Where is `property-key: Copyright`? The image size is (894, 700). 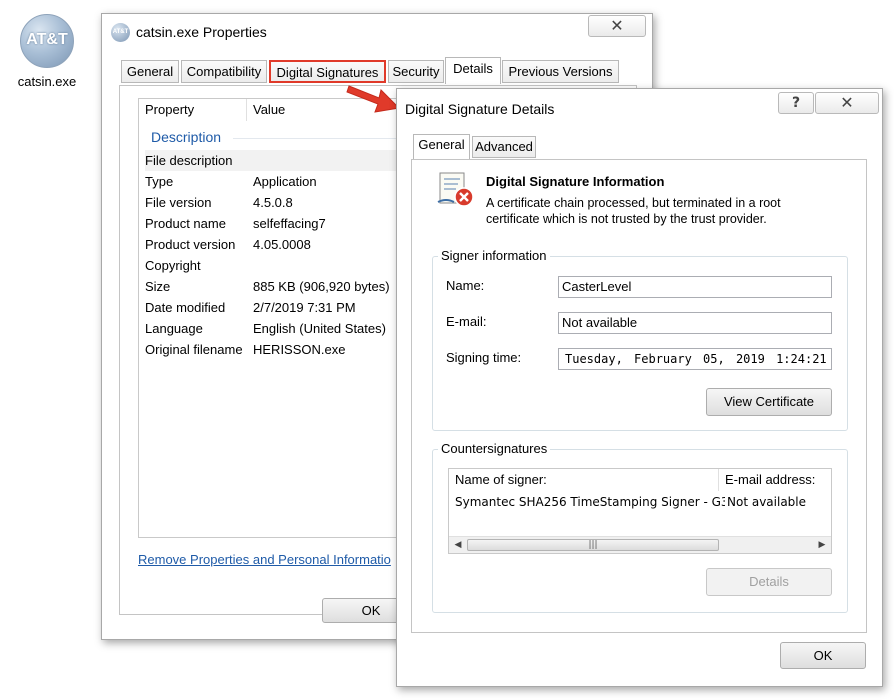 property-key: Copyright is located at coordinates (173, 265).